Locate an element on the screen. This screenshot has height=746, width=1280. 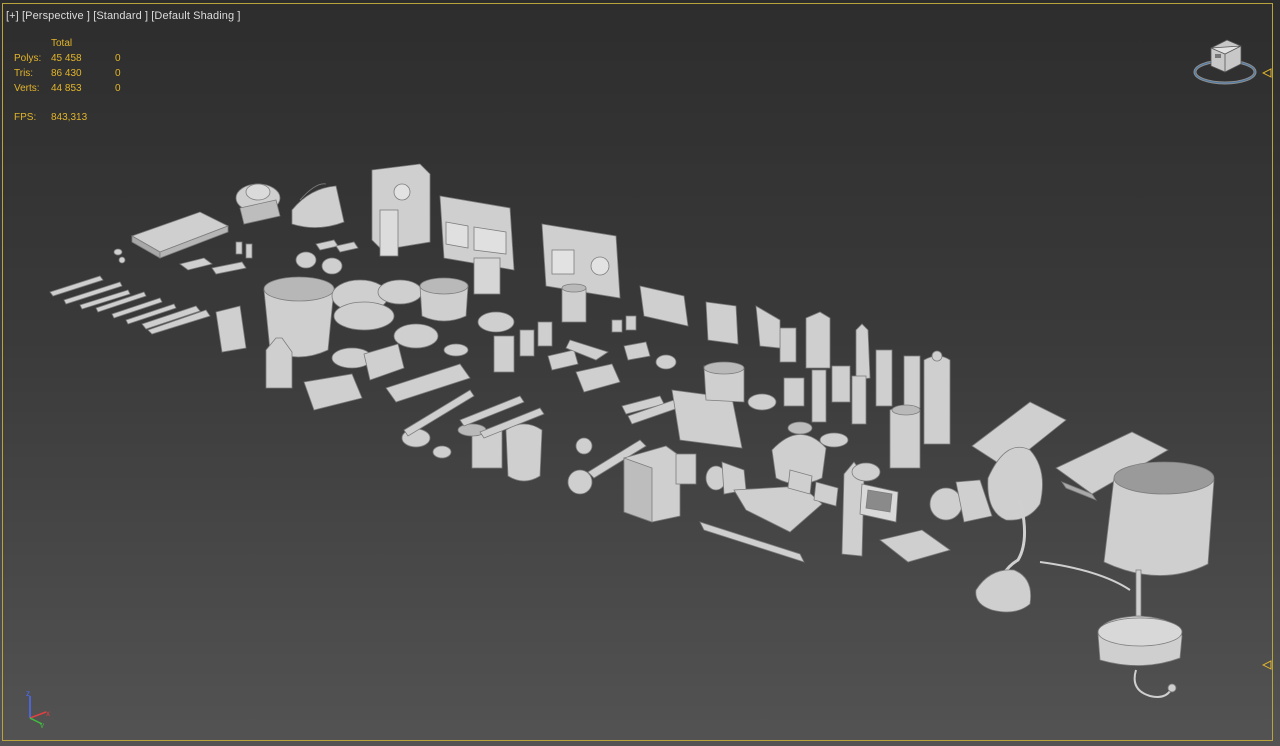
wall-phone is located at coordinates (401, 210).